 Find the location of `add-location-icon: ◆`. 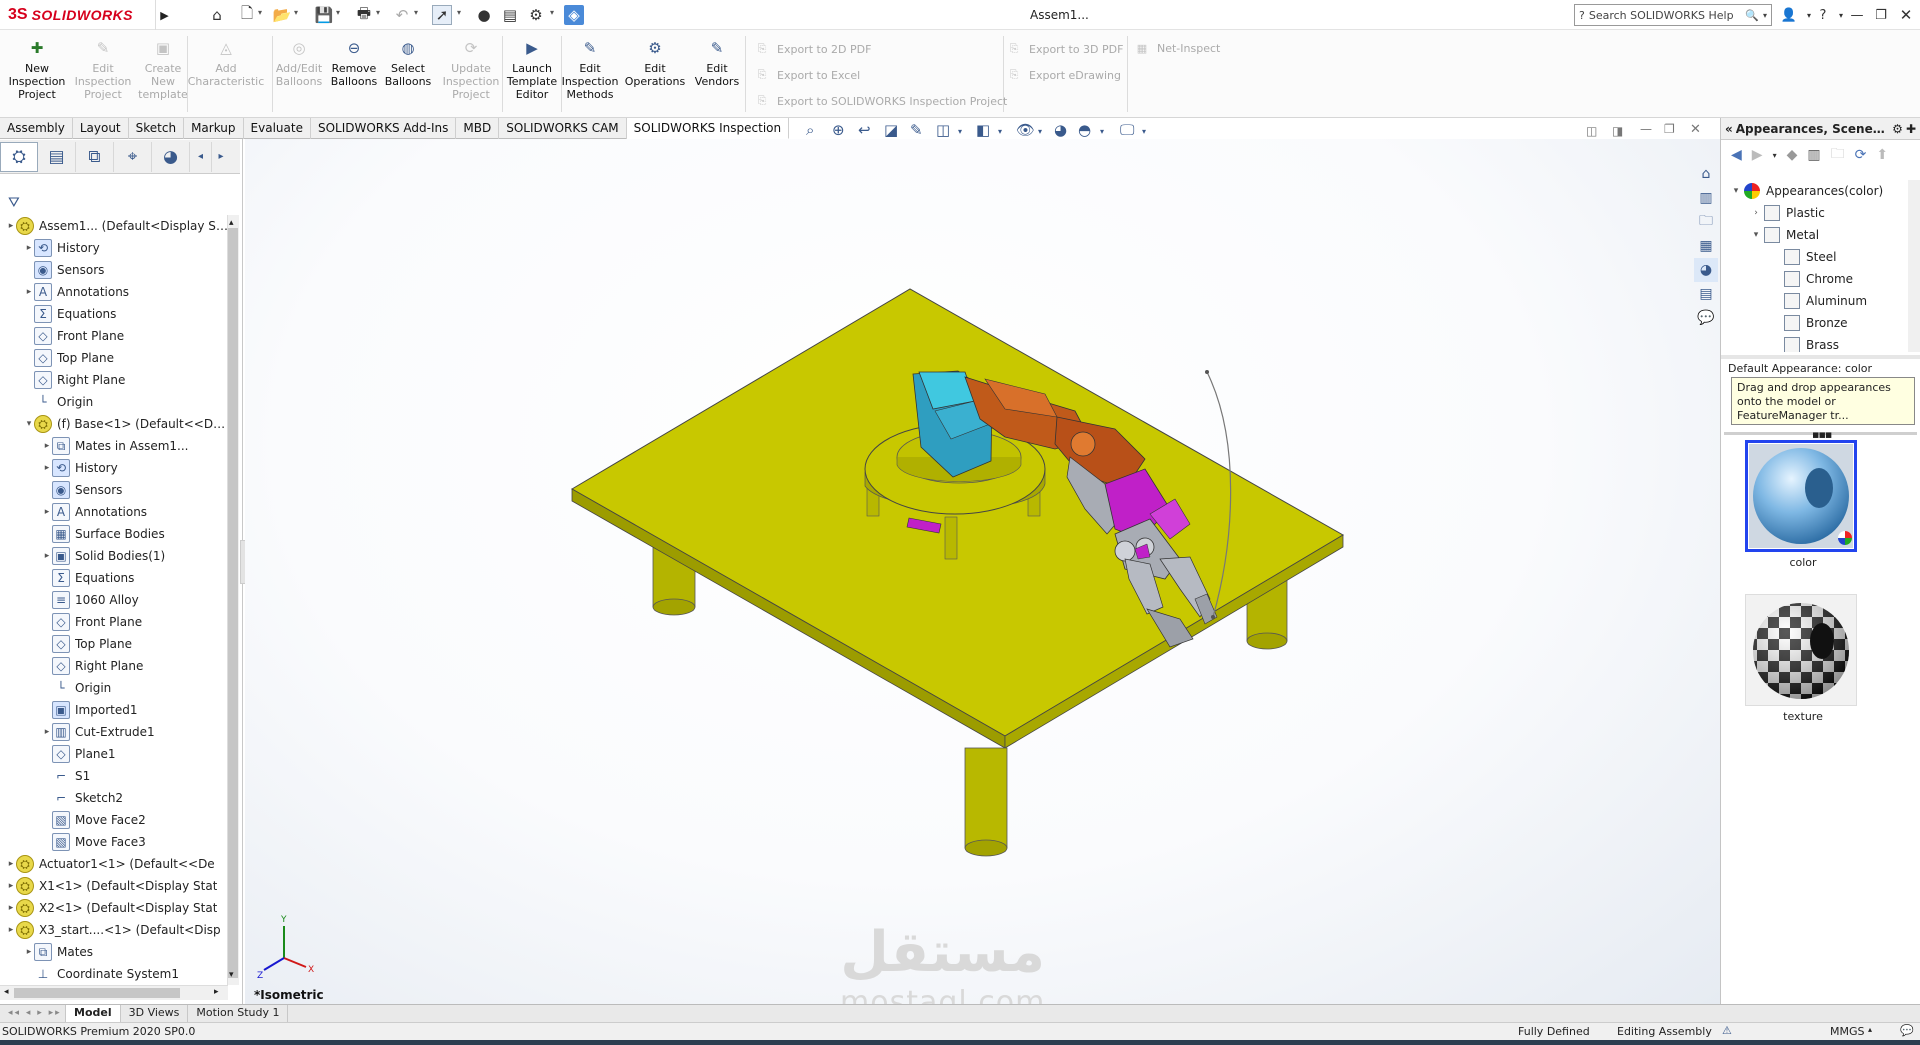

add-location-icon: ◆ is located at coordinates (1792, 155).